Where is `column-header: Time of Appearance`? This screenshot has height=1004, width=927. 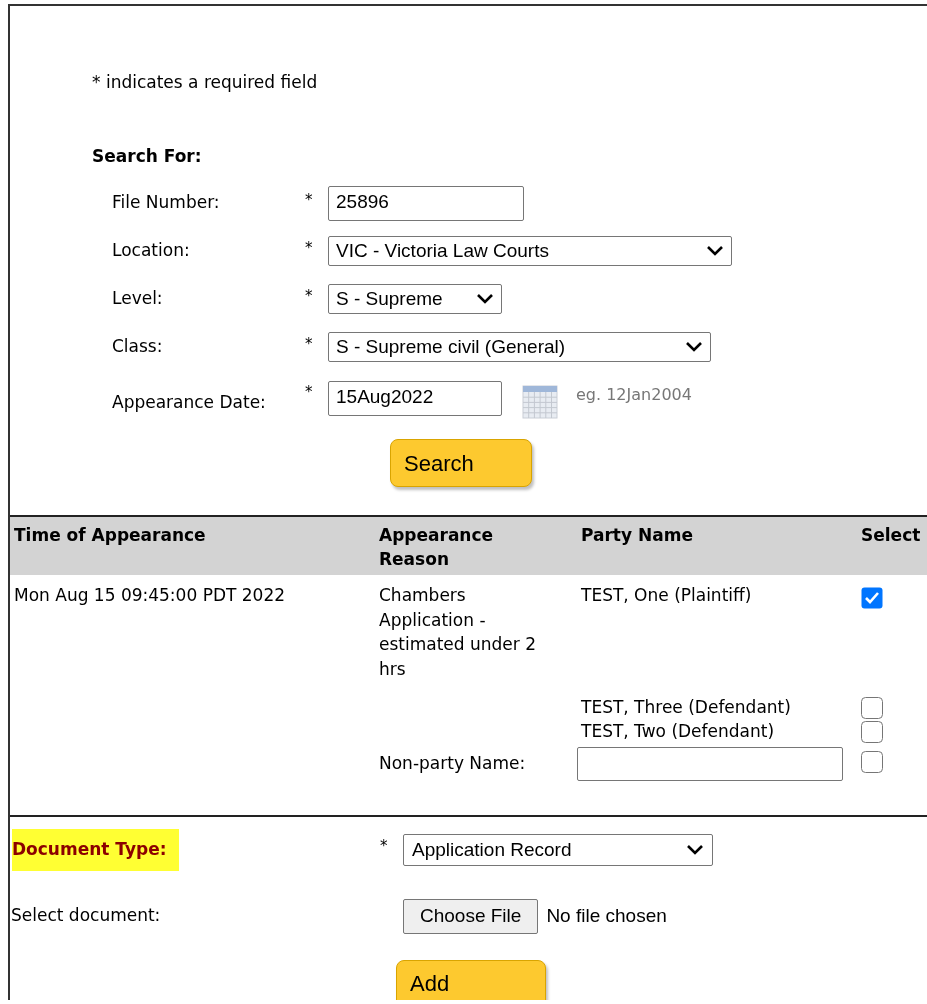 column-header: Time of Appearance is located at coordinates (192, 546).